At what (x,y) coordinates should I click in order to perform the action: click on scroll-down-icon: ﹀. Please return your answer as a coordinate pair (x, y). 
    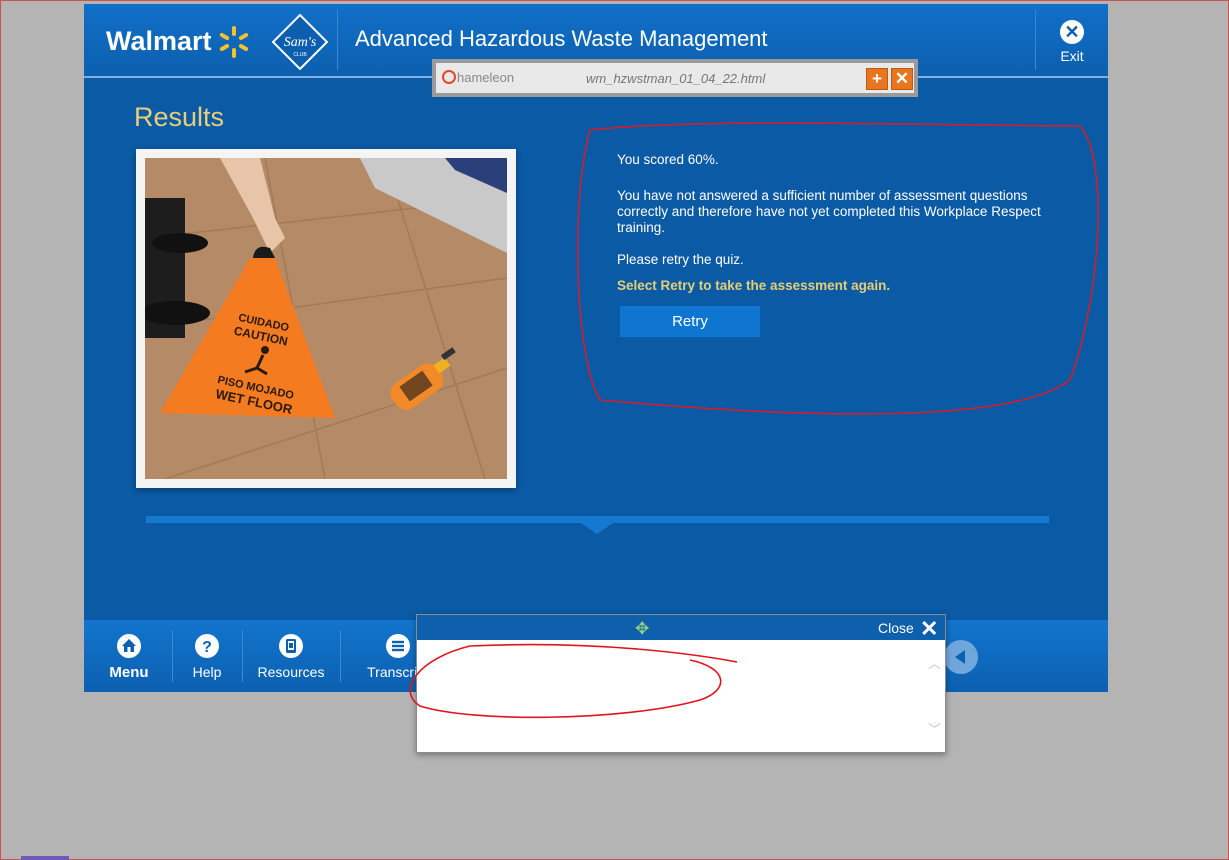
    Looking at the image, I should click on (934, 728).